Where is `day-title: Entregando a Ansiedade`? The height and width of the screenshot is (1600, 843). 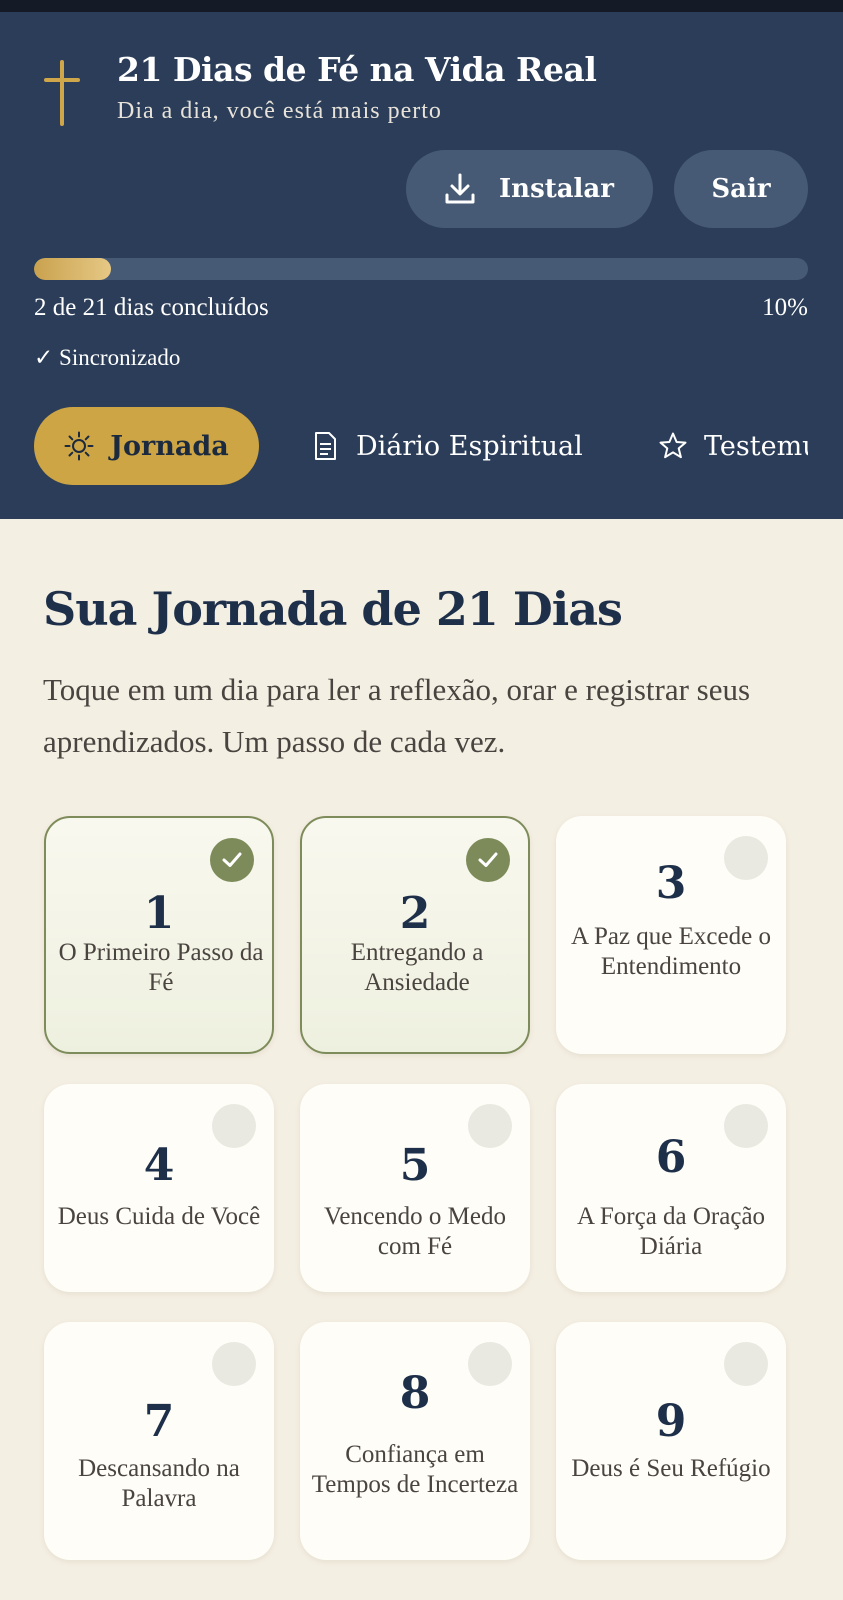
day-title: Entregando a Ansiedade is located at coordinates (417, 967).